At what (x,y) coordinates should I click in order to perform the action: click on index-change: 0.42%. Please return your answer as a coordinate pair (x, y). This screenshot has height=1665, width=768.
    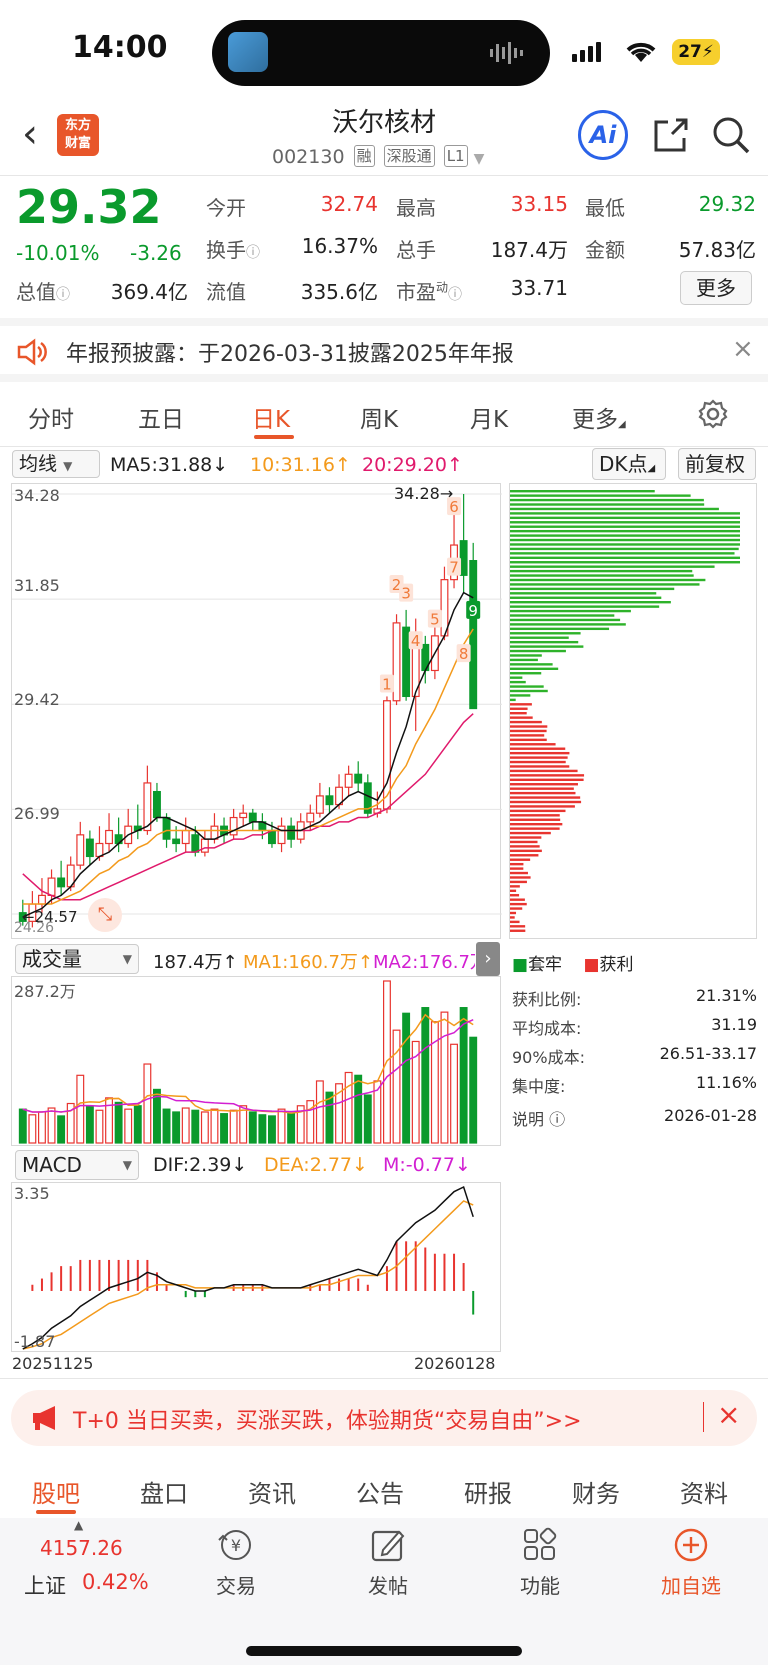
    Looking at the image, I should click on (115, 1582).